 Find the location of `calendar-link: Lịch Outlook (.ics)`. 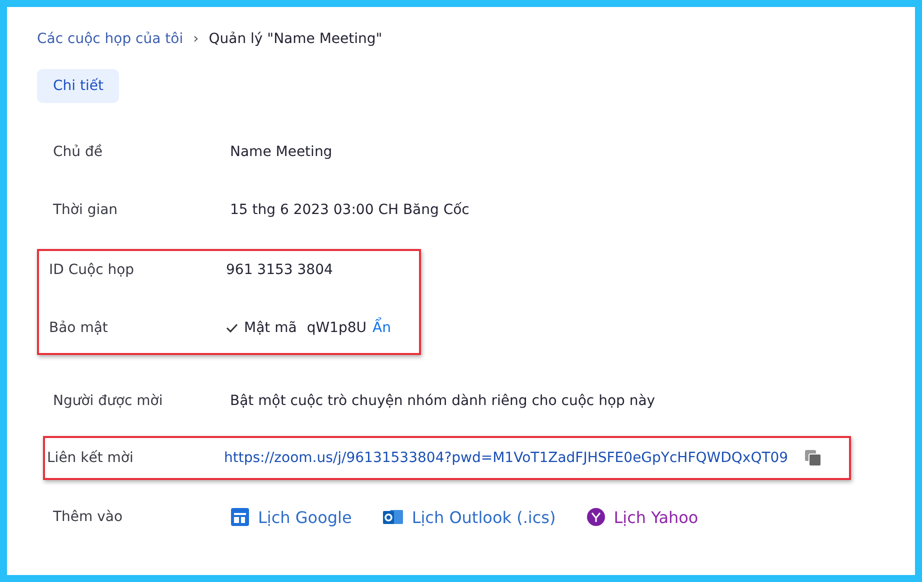

calendar-link: Lịch Outlook (.ics) is located at coordinates (469, 517).